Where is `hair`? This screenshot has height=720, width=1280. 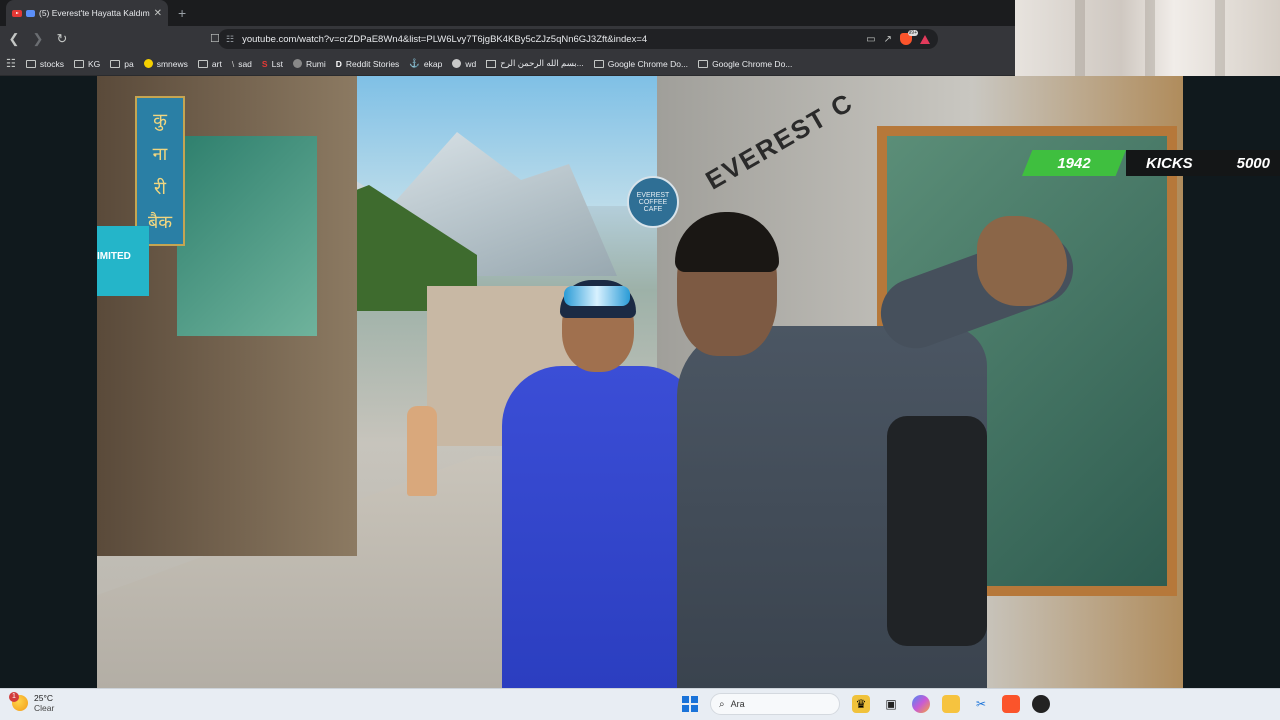
hair is located at coordinates (727, 242).